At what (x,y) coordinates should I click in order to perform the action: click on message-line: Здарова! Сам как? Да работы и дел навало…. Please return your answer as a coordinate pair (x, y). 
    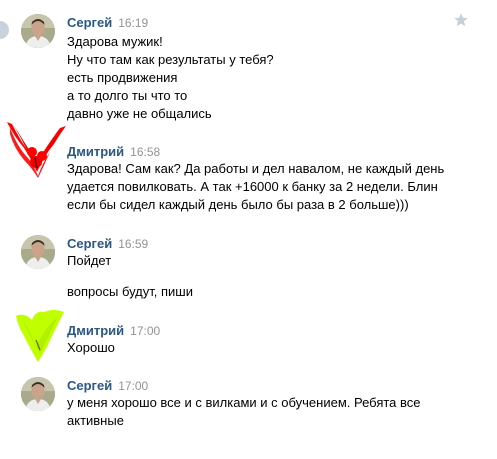
    Looking at the image, I should click on (256, 168).